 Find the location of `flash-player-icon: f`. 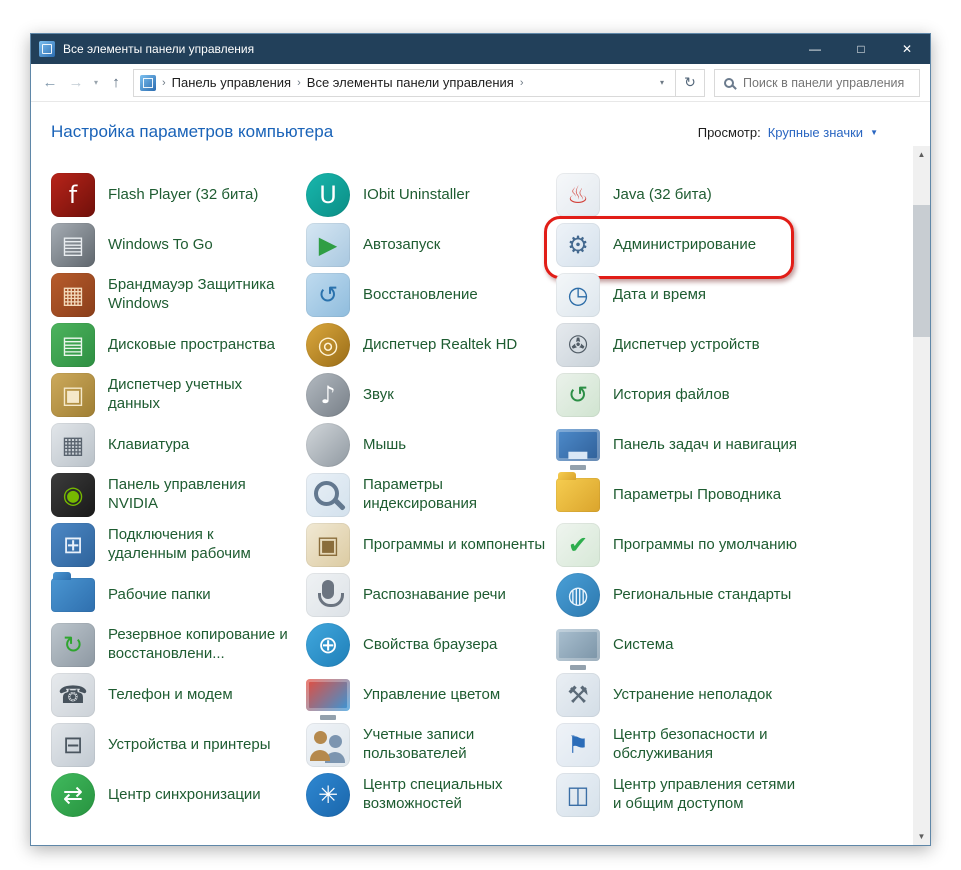

flash-player-icon: f is located at coordinates (73, 195).